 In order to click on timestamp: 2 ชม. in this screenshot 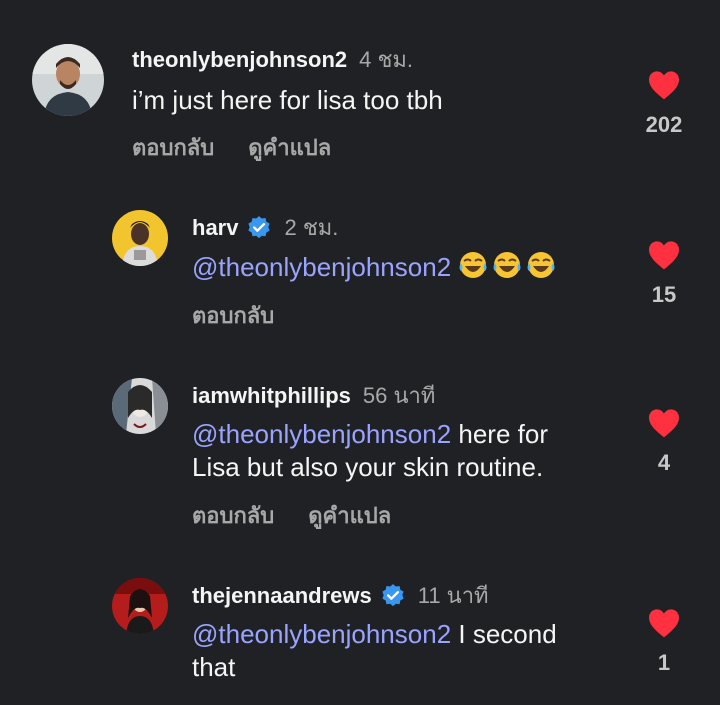, I will do `click(311, 227)`.